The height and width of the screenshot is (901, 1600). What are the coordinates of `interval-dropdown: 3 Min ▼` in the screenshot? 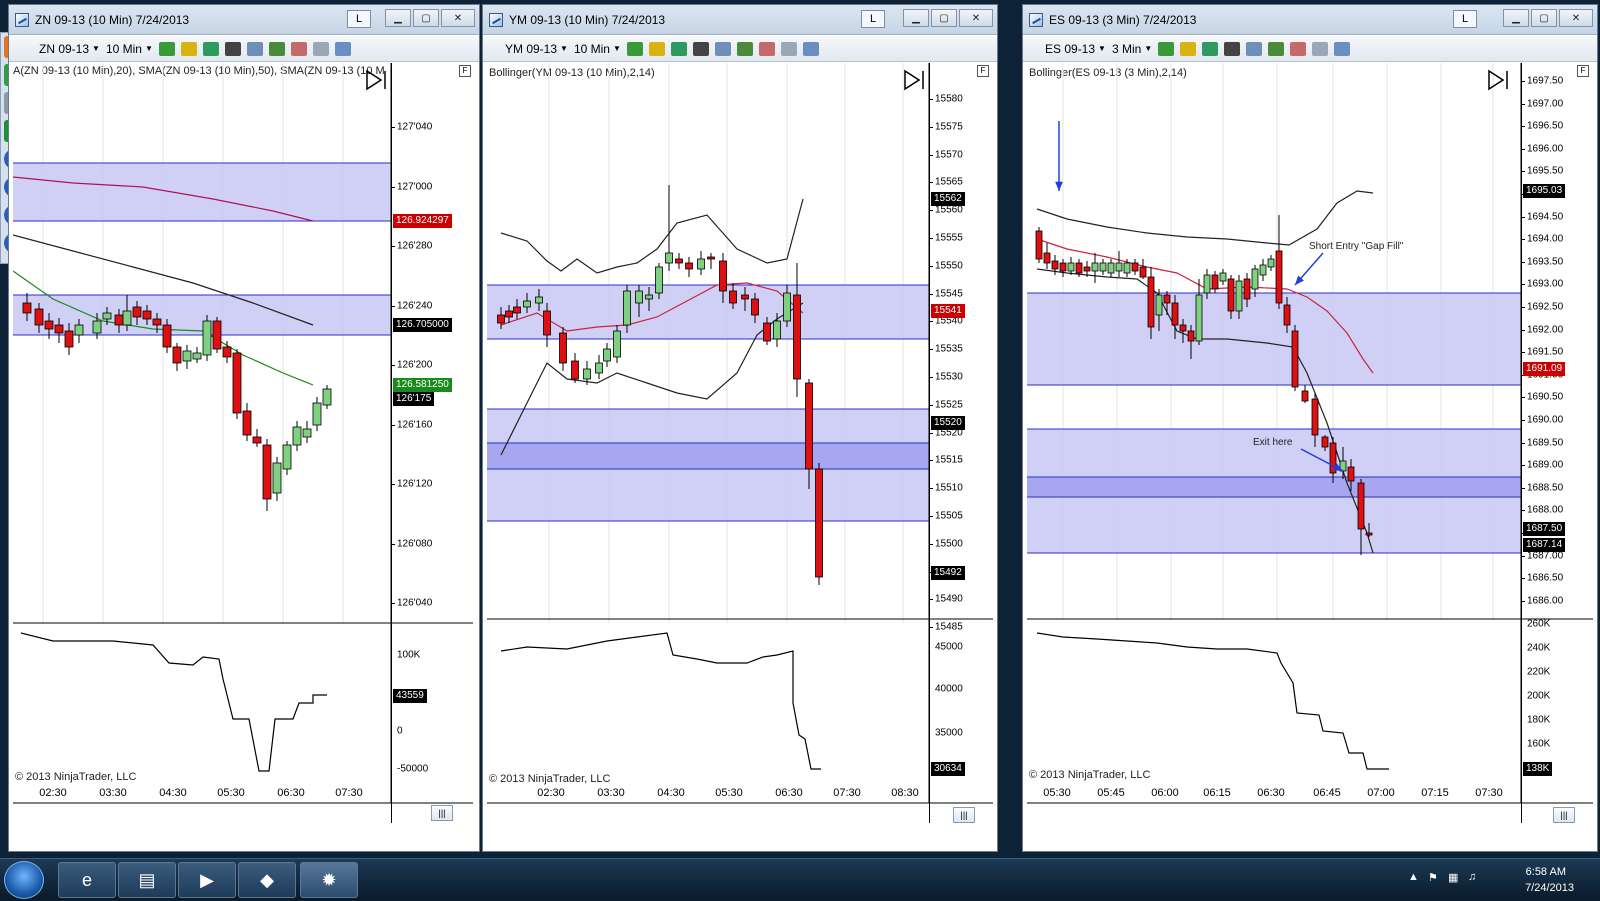 It's located at (1132, 49).